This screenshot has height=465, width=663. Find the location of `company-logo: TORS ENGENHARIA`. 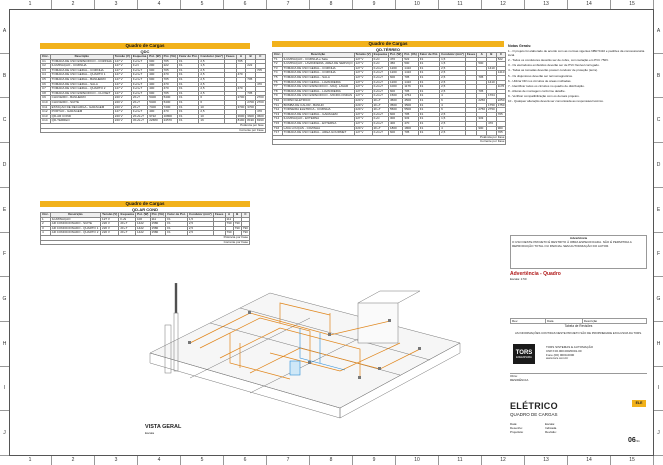

company-logo: TORS ENGENHARIA is located at coordinates (524, 354).